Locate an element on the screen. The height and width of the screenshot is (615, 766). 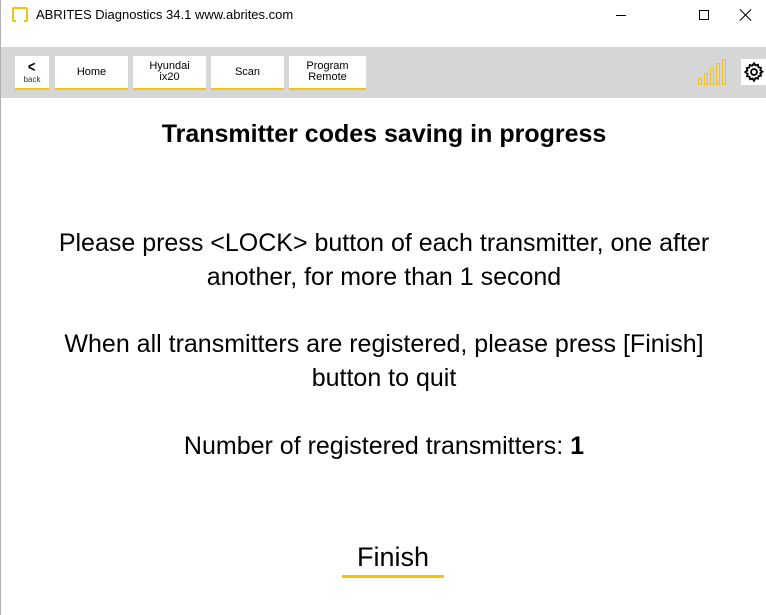
maximize-icon is located at coordinates (704, 15).